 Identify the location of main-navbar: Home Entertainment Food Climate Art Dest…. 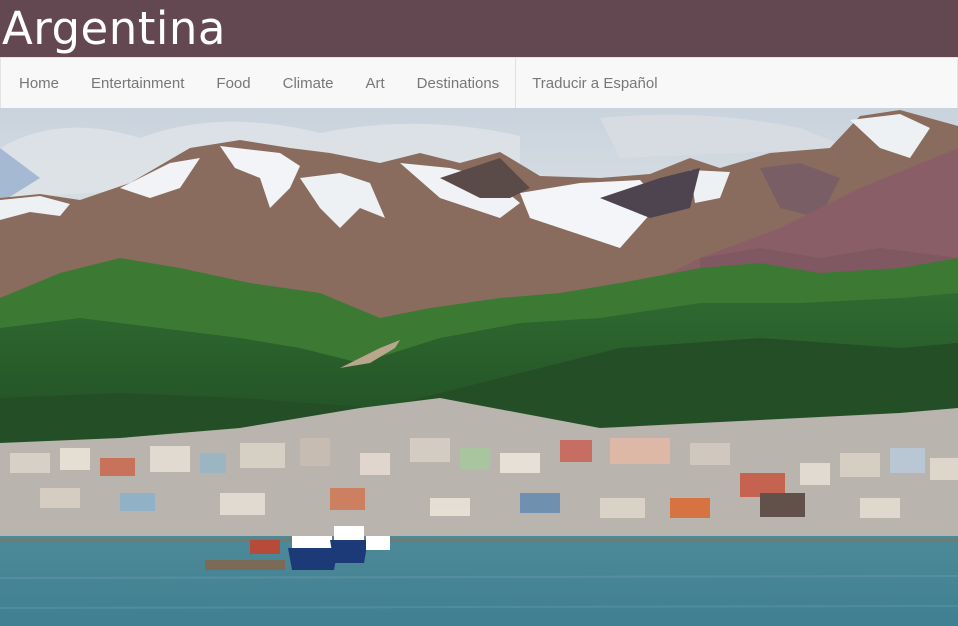
(479, 83).